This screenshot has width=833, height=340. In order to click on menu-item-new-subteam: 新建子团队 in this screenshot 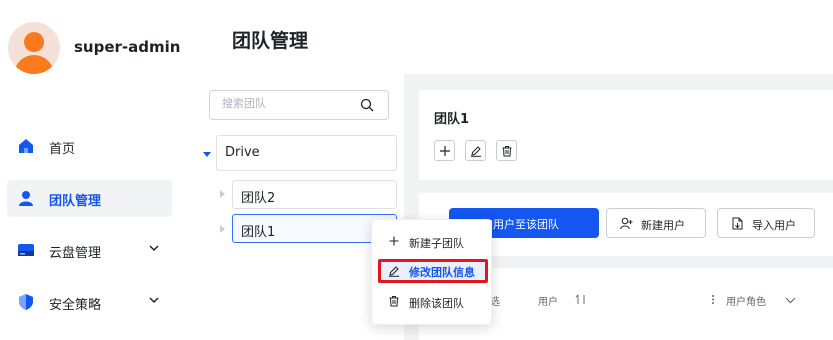, I will do `click(432, 242)`.